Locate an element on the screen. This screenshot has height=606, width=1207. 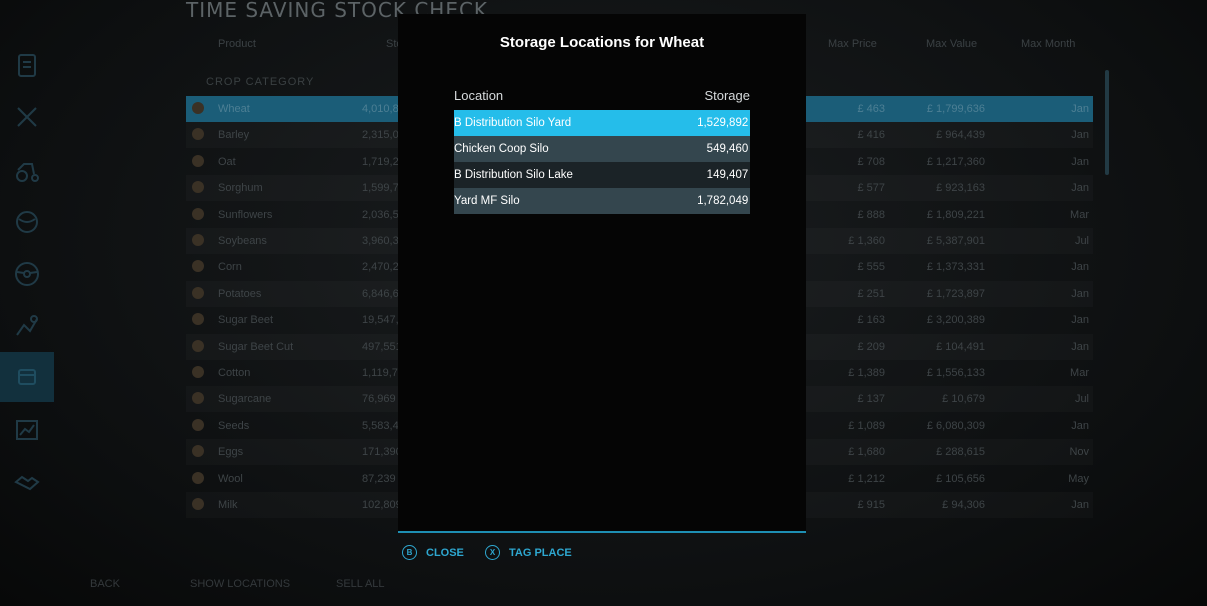
col-max-price: Max Price is located at coordinates (852, 44).